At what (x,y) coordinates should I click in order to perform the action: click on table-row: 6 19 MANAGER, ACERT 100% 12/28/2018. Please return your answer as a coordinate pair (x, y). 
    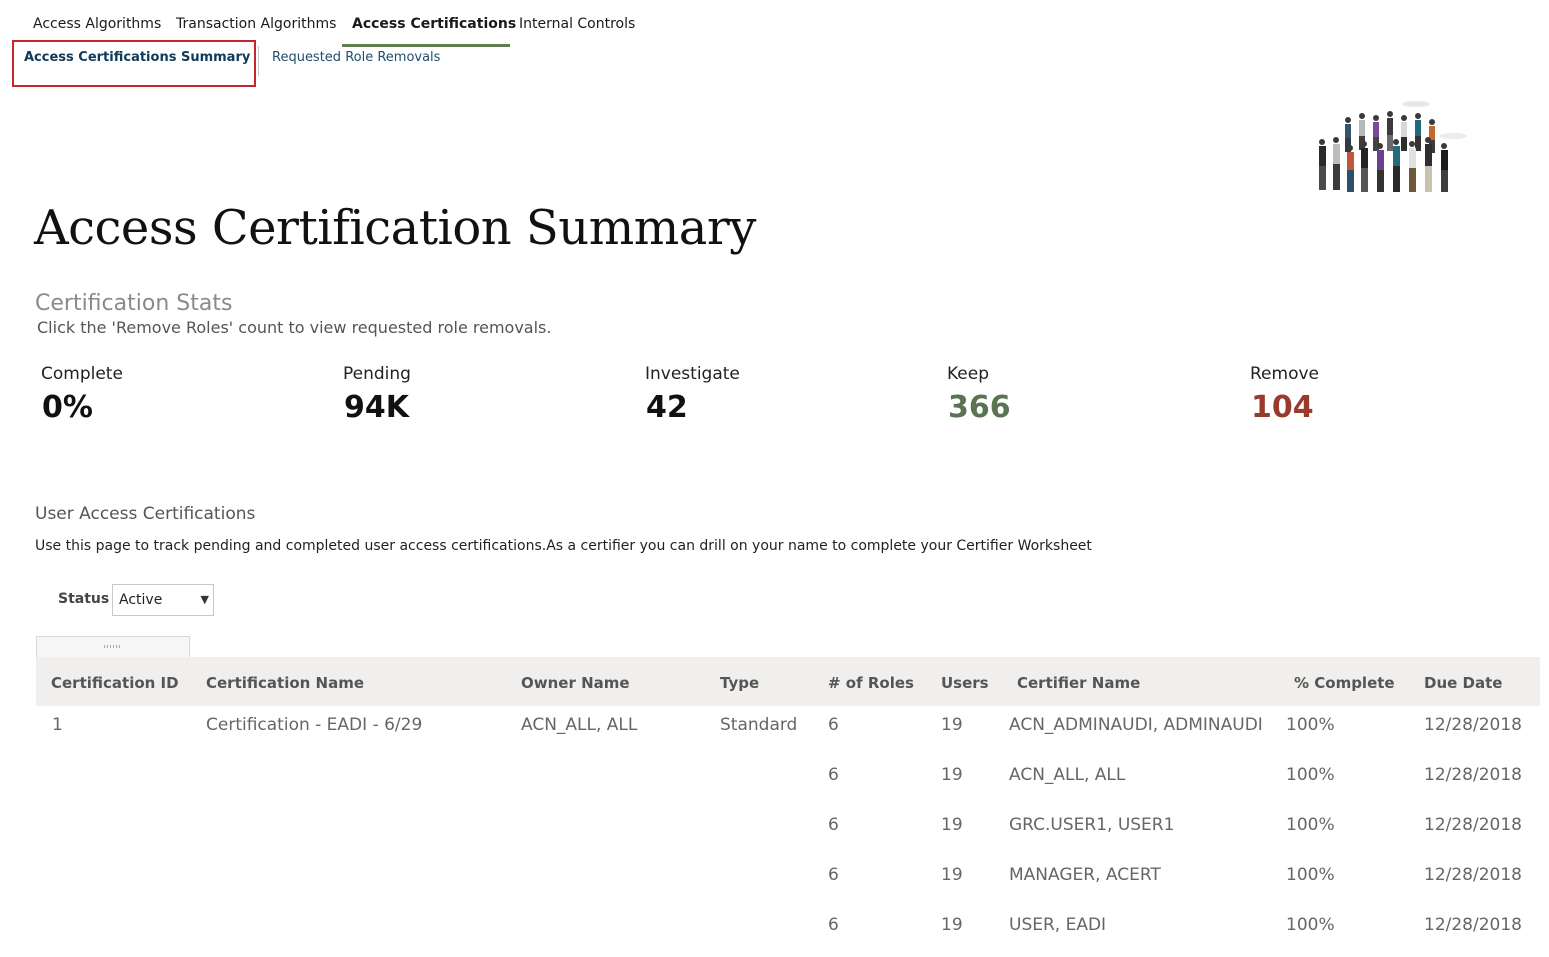
    Looking at the image, I should click on (788, 882).